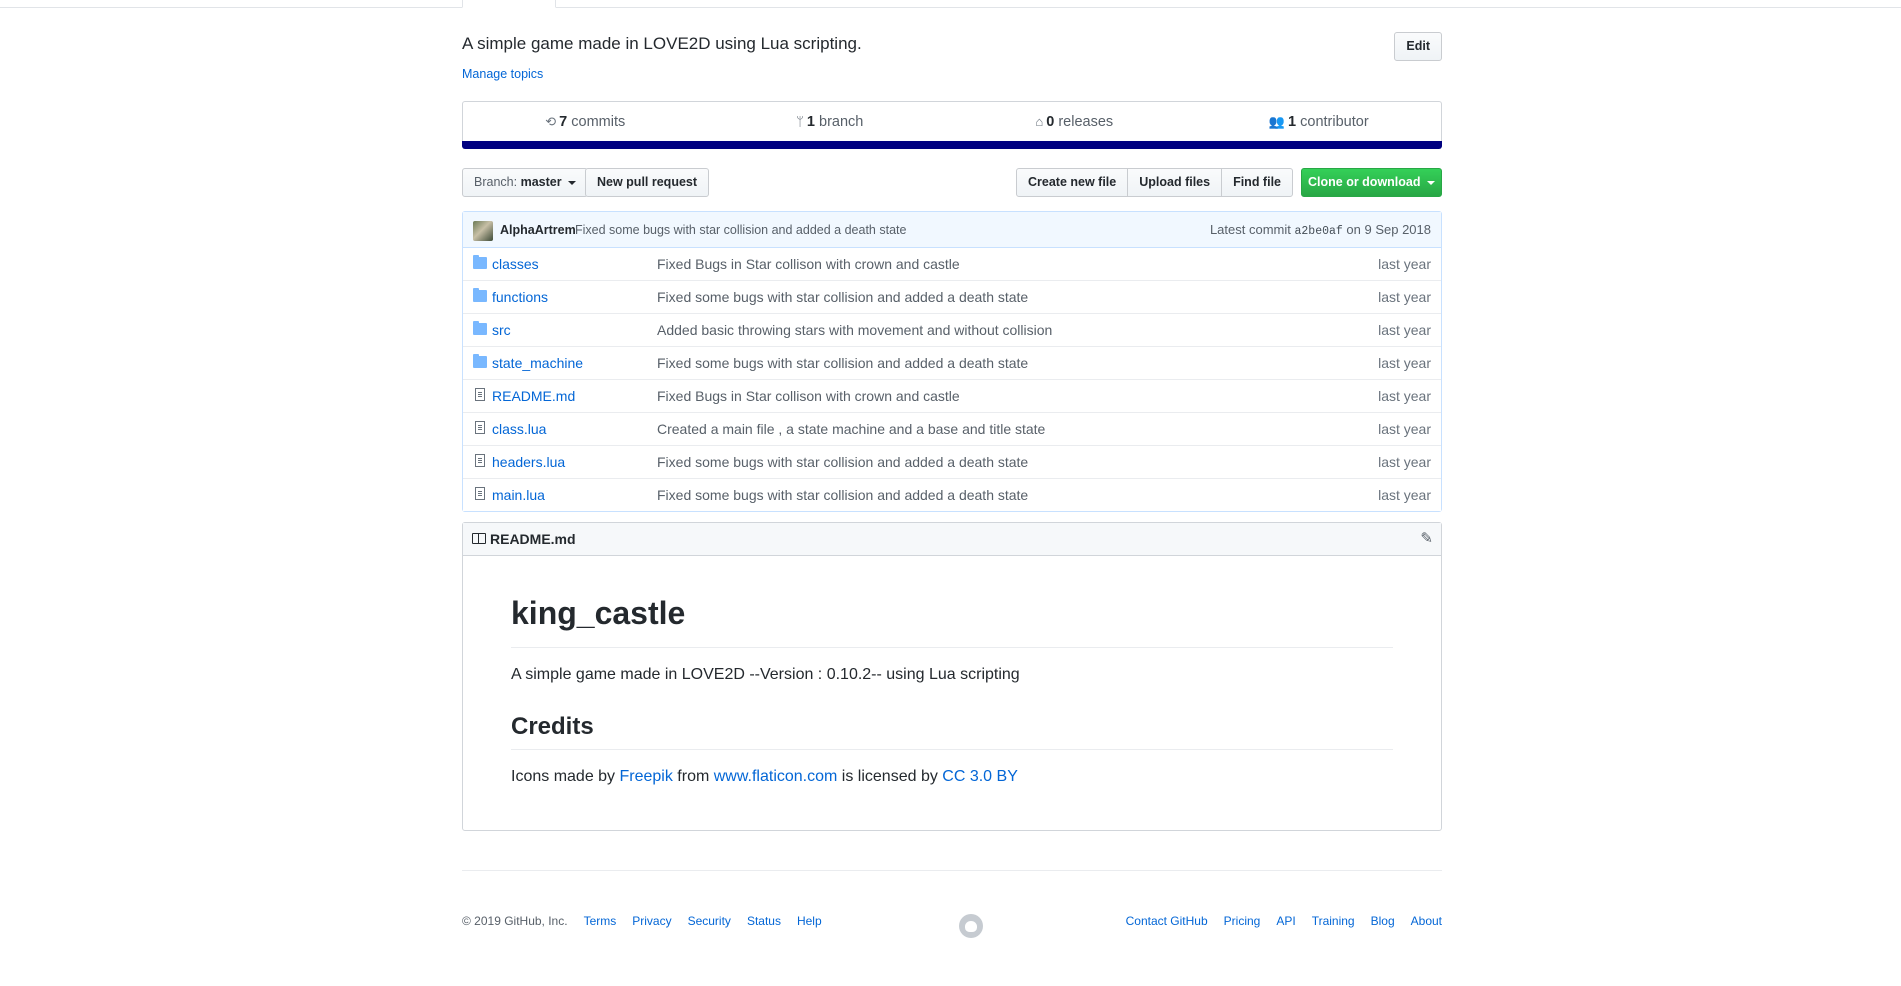  Describe the element at coordinates (501, 330) in the screenshot. I see `file-name-link: src` at that location.